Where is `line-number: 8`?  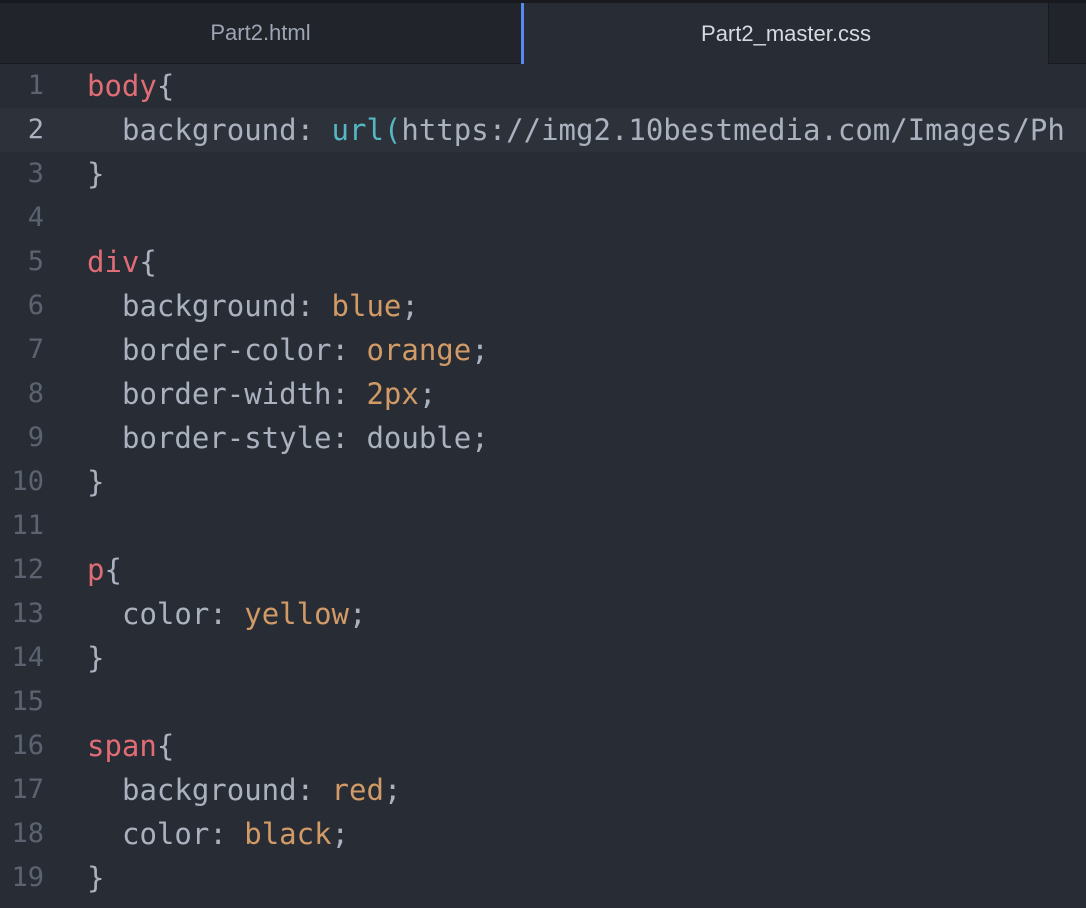 line-number: 8 is located at coordinates (35, 393).